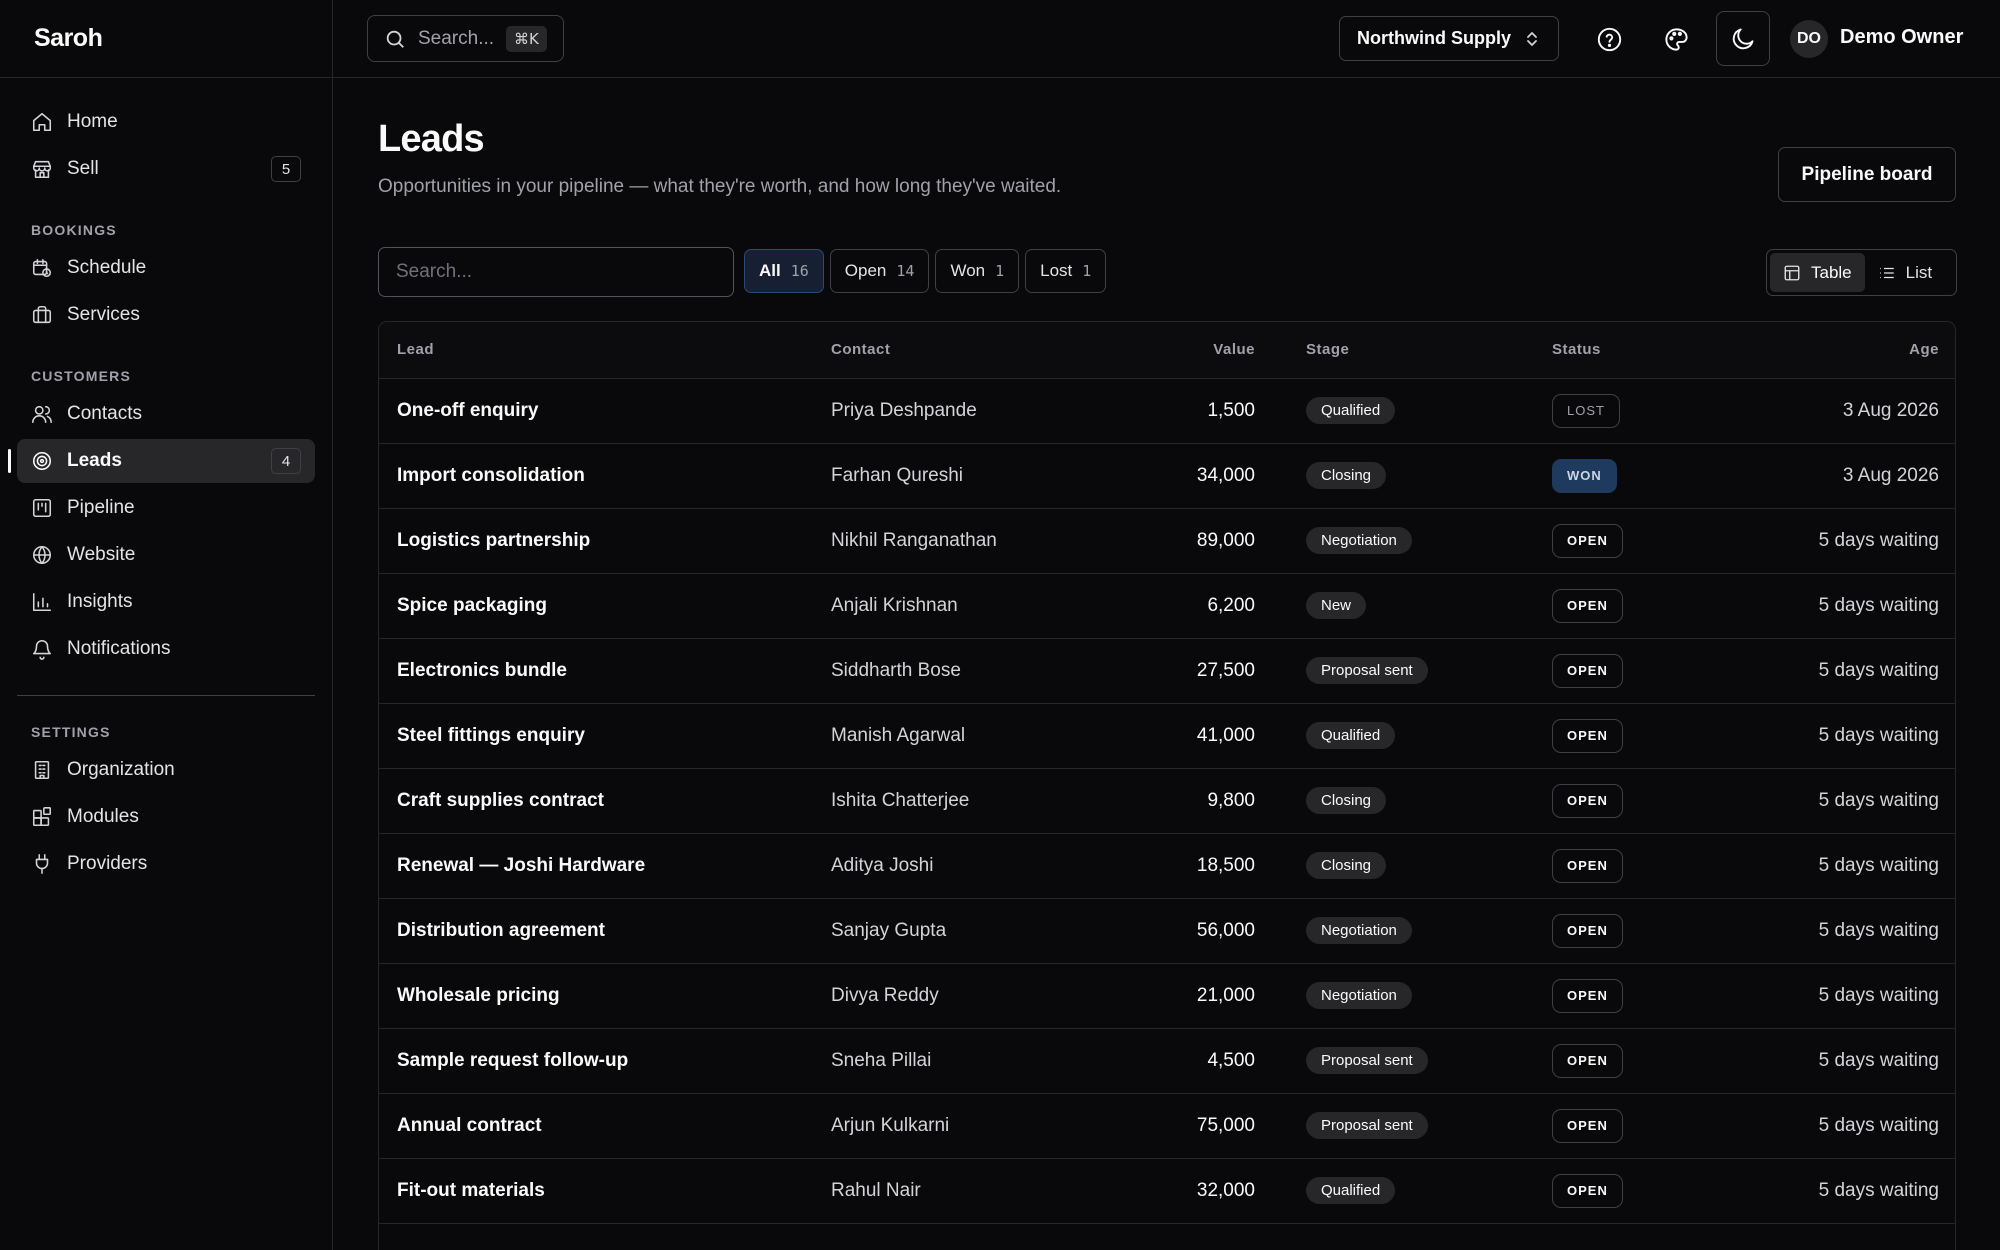 The image size is (2000, 1250). I want to click on lead-contact: Ishita Chatterjee, so click(963, 800).